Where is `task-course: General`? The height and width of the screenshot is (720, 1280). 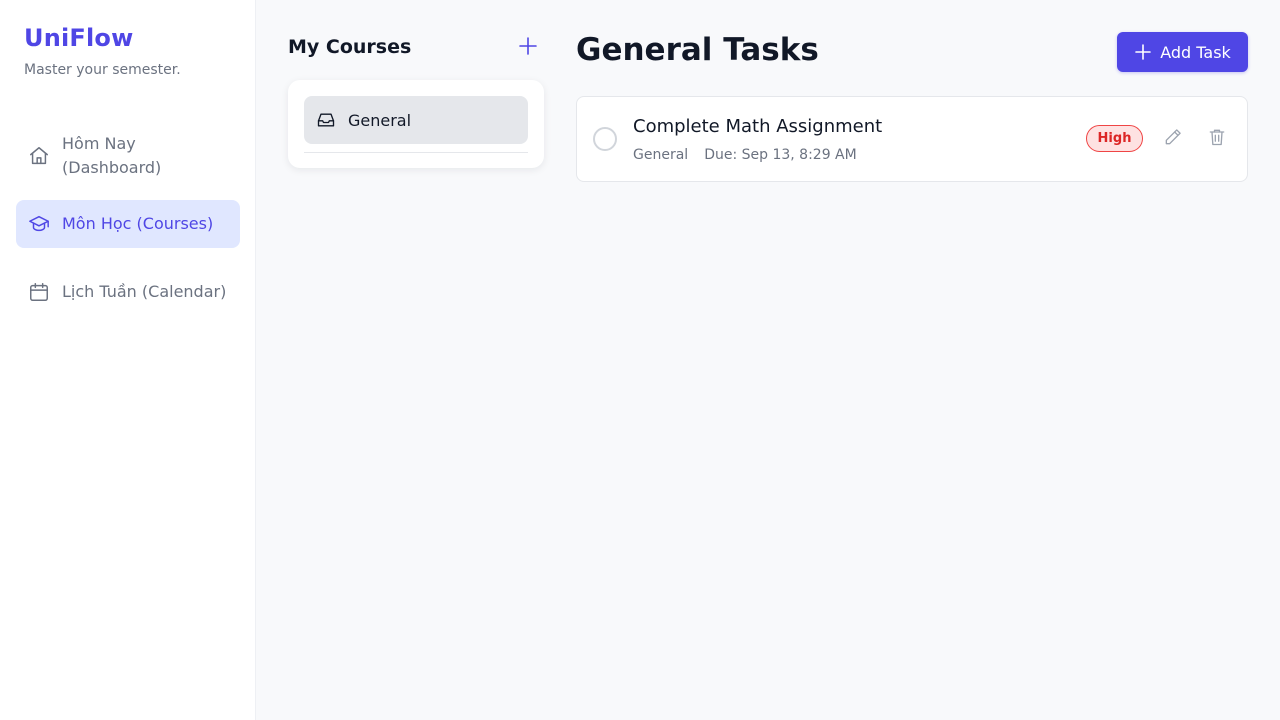 task-course: General is located at coordinates (661, 155).